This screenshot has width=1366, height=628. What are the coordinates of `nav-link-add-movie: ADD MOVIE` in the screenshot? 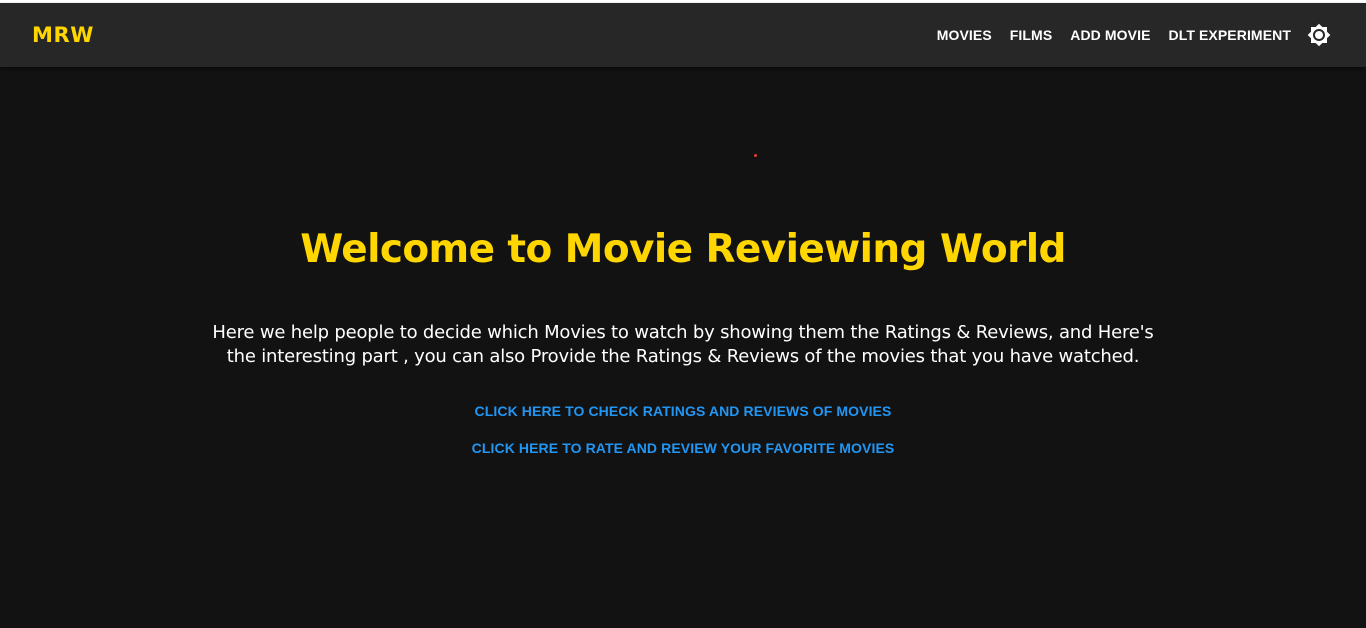 It's located at (1110, 35).